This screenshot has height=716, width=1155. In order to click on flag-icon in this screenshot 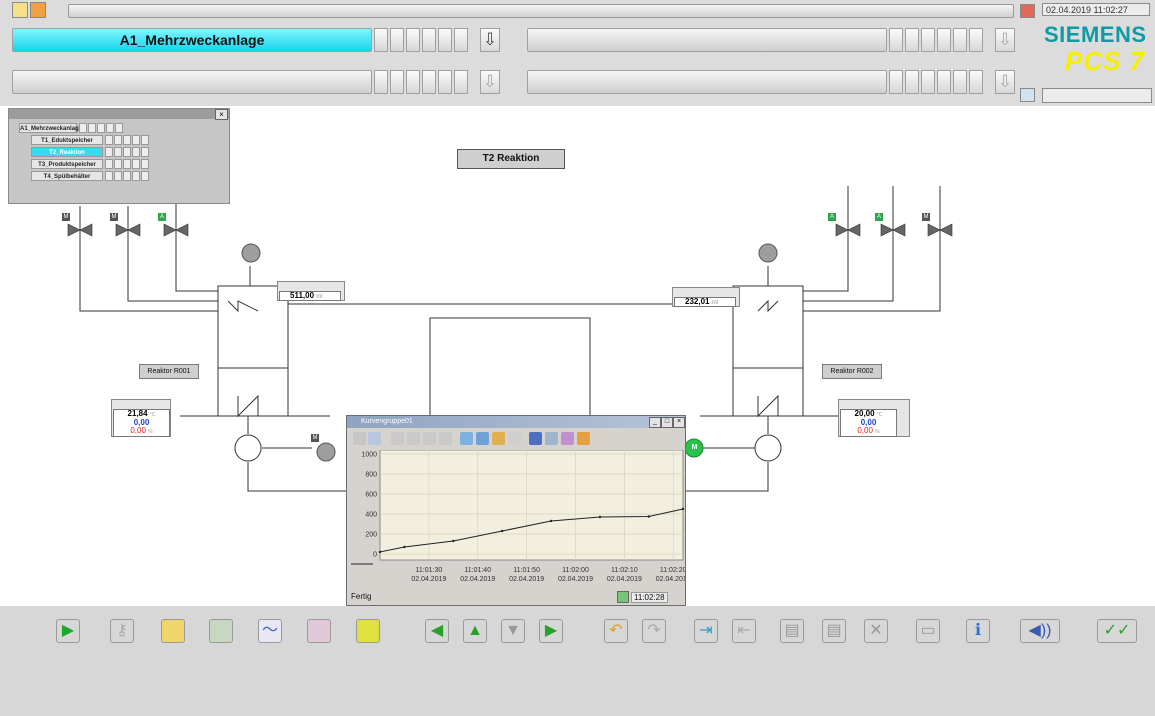, I will do `click(599, 438)`.